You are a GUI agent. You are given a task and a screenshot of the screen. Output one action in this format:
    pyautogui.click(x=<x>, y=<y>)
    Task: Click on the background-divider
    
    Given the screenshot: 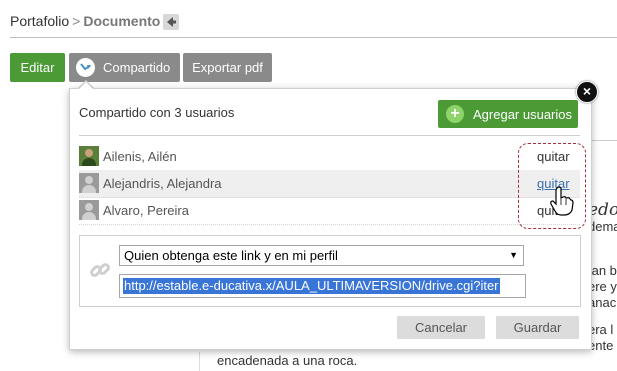 What is the action you would take?
    pyautogui.click(x=199, y=361)
    